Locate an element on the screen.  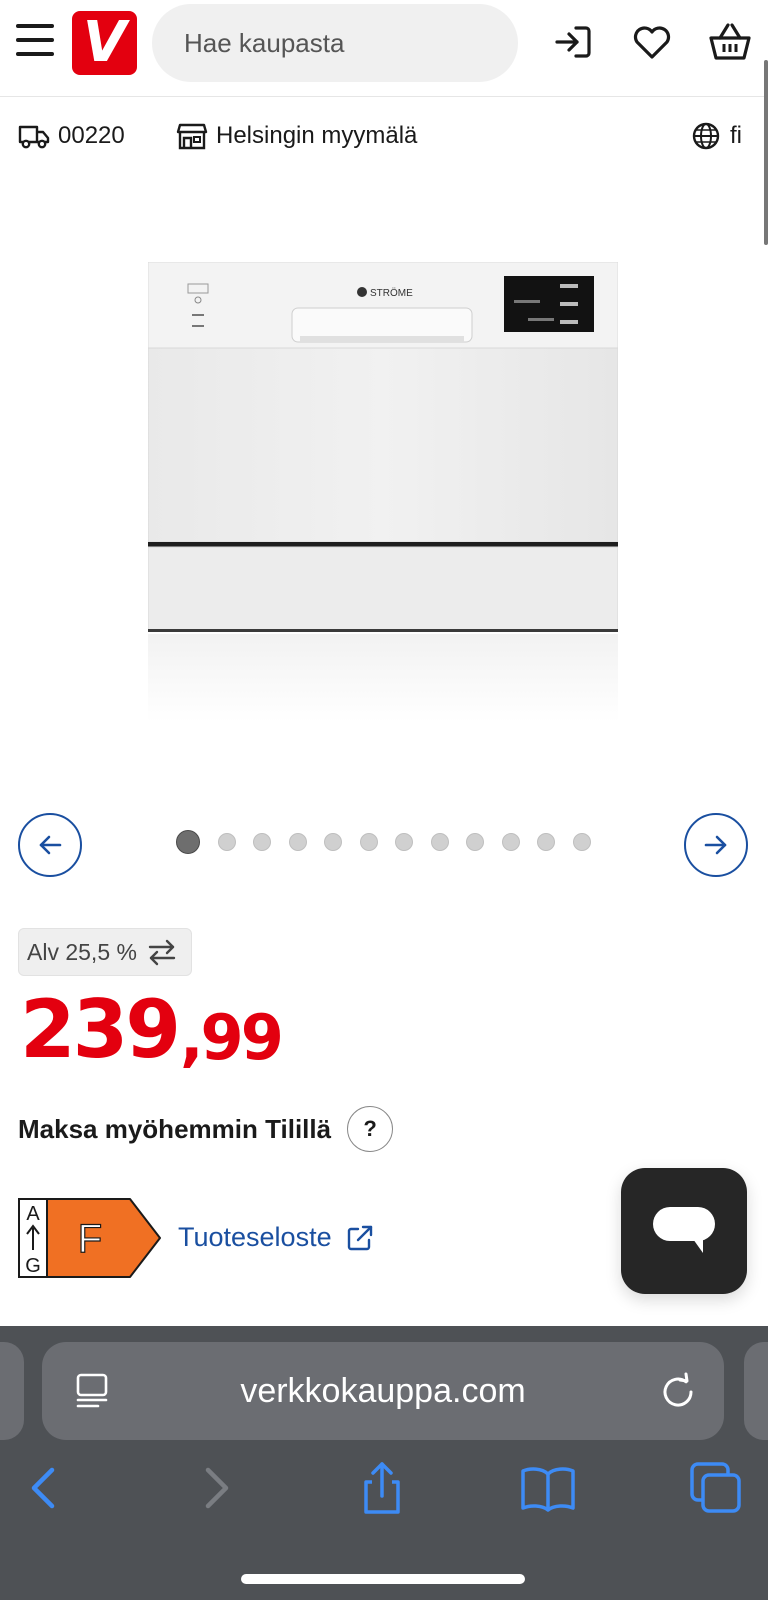
energy-label: A G F is located at coordinates (90, 1238).